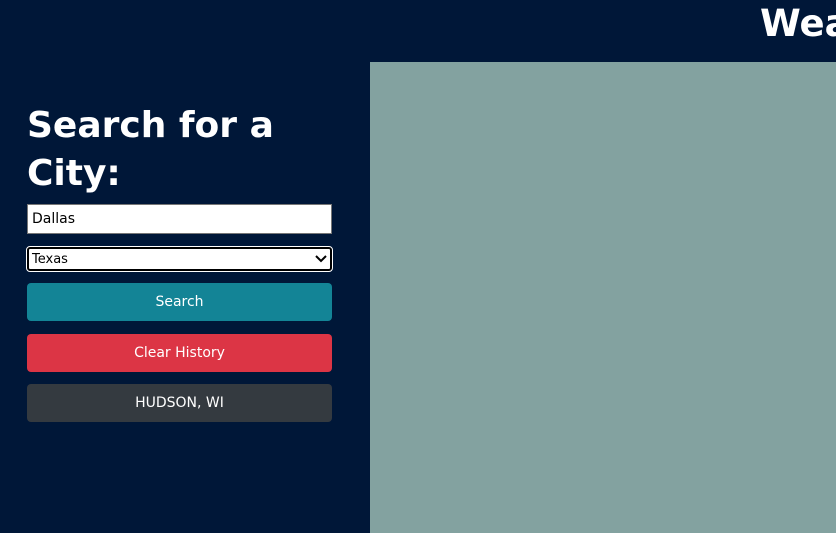 The height and width of the screenshot is (533, 836). I want to click on city-input, so click(179, 219).